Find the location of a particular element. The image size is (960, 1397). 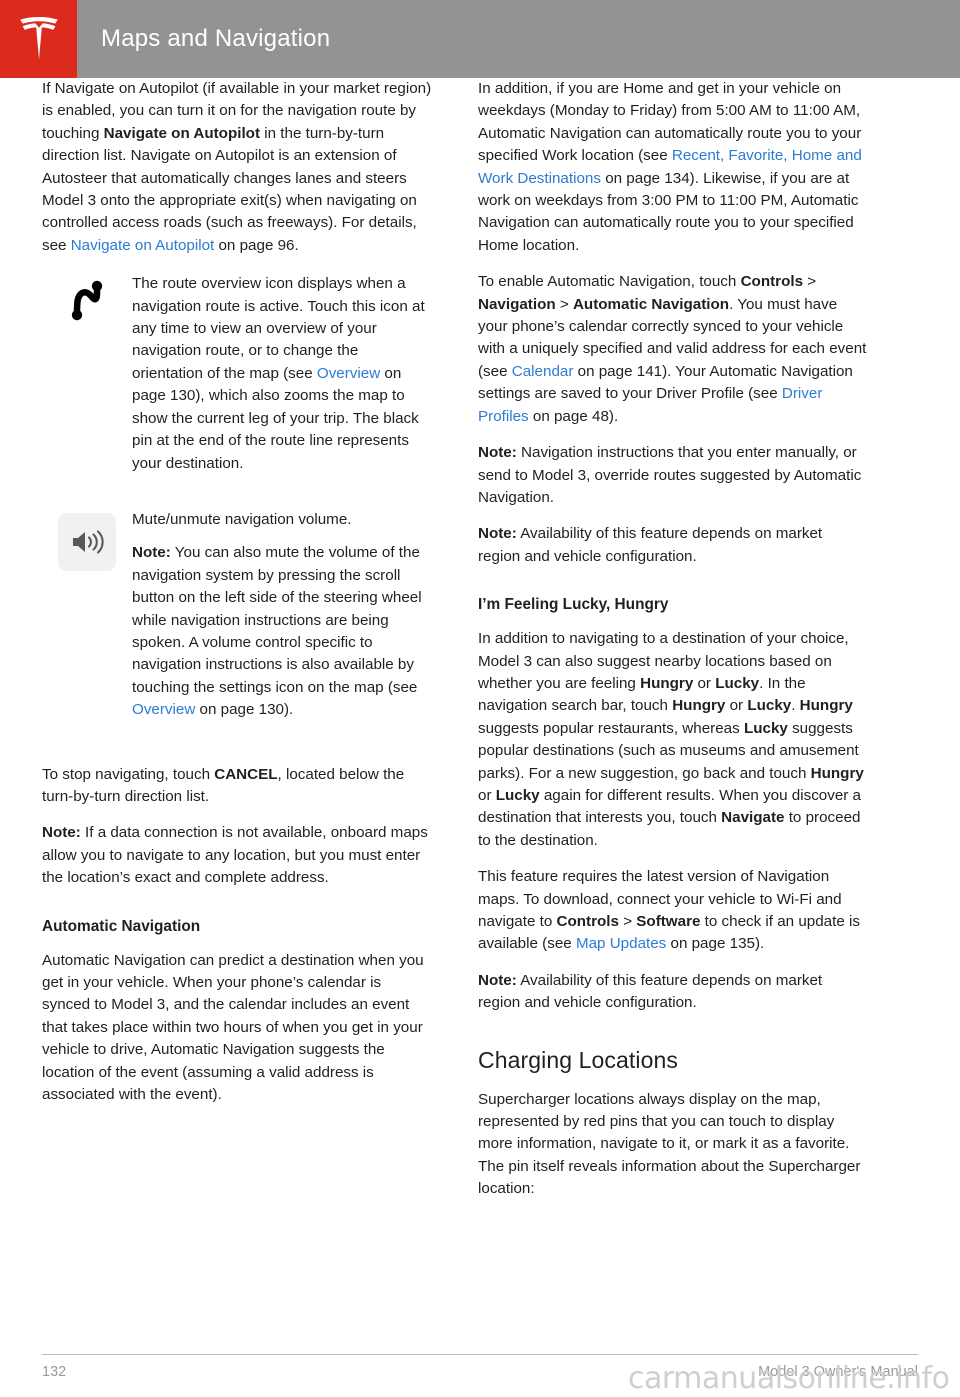

text-run: on page 135). is located at coordinates (715, 944).